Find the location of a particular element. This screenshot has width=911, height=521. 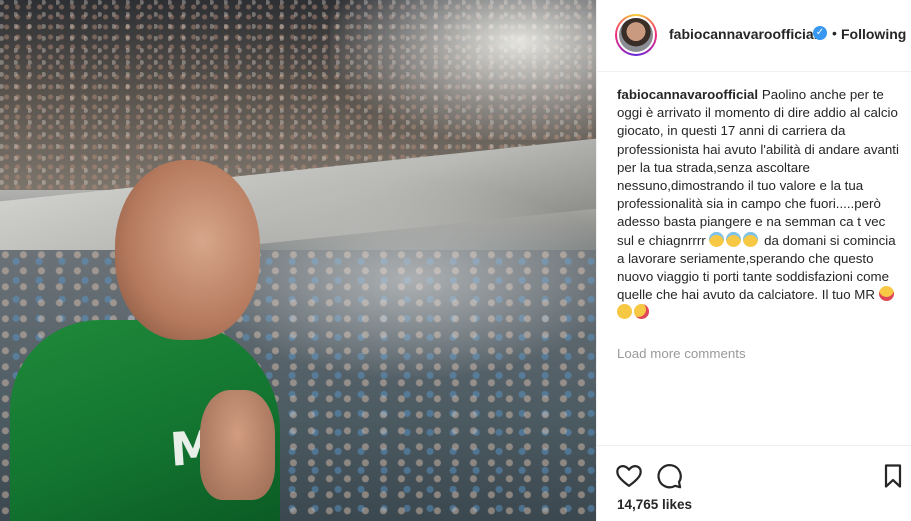

heart-icon is located at coordinates (629, 476).